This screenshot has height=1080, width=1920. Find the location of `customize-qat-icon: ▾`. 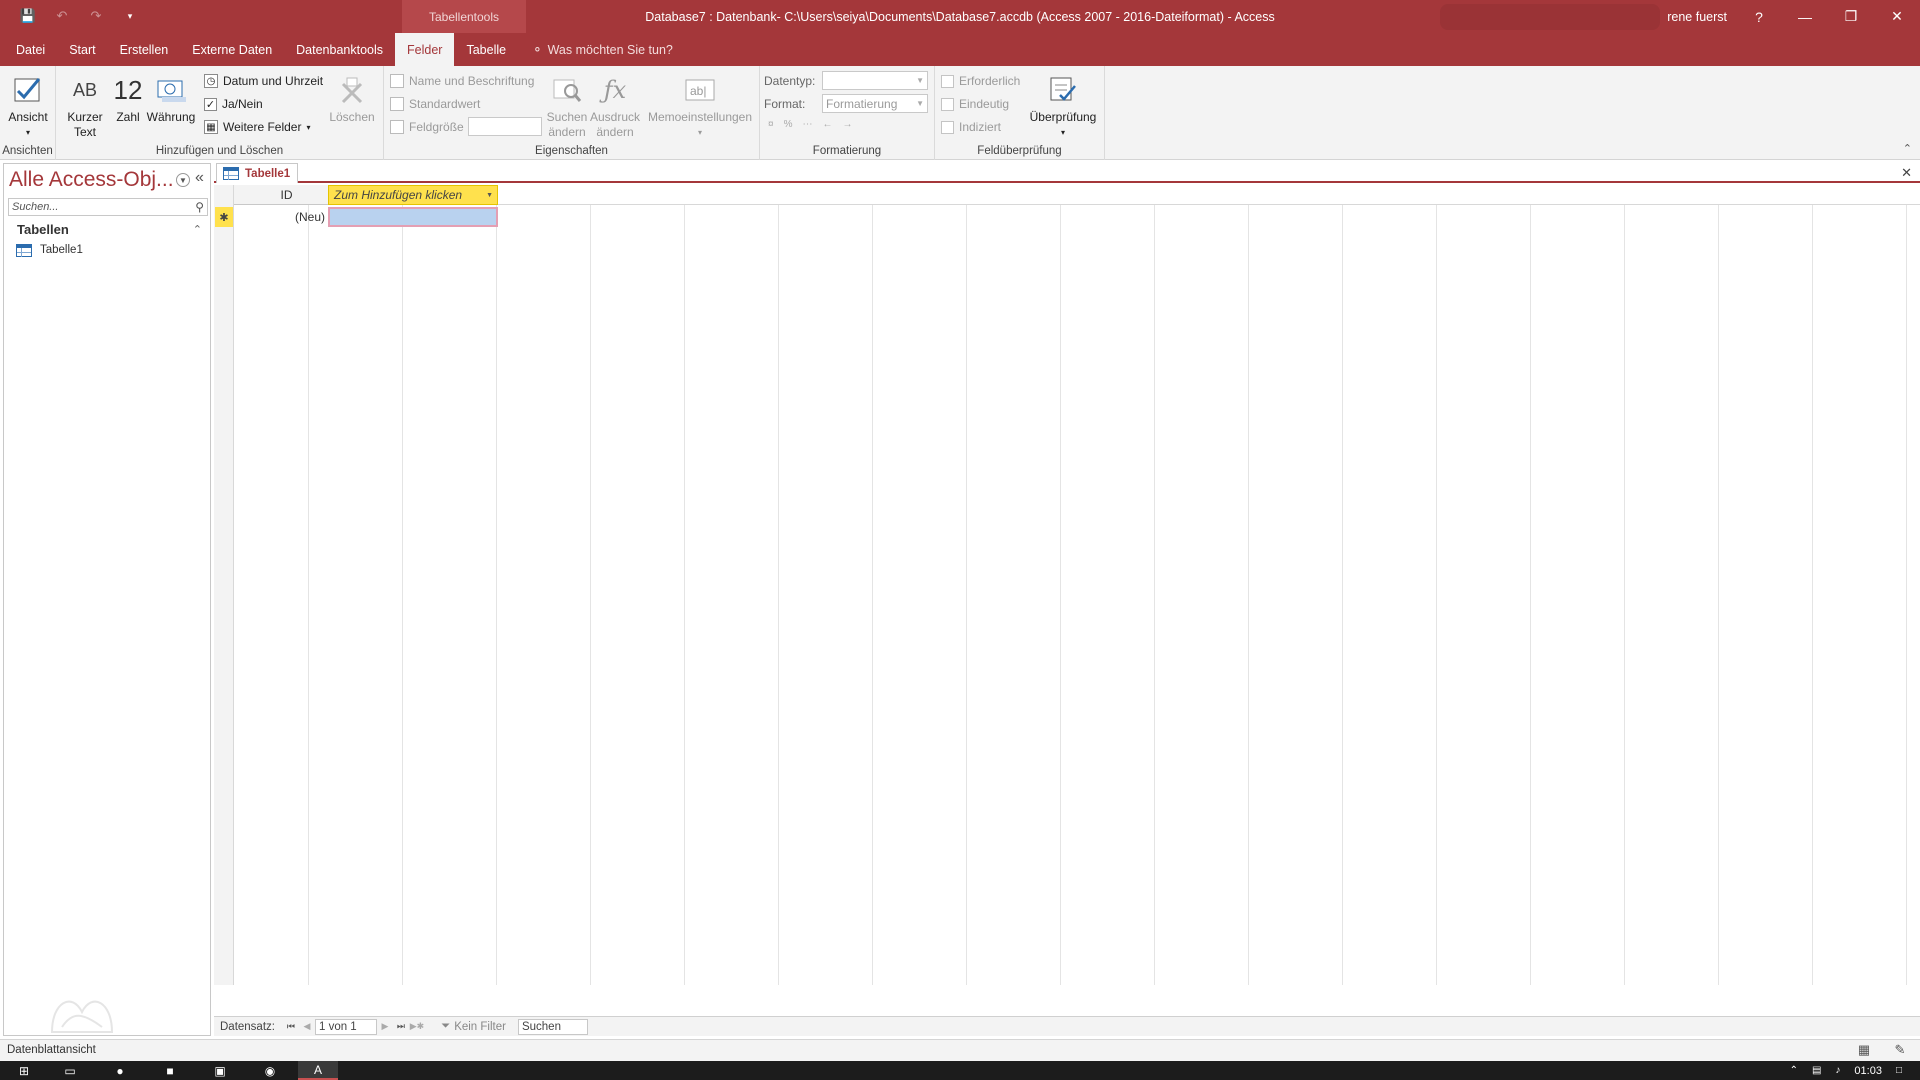

customize-qat-icon: ▾ is located at coordinates (130, 16).